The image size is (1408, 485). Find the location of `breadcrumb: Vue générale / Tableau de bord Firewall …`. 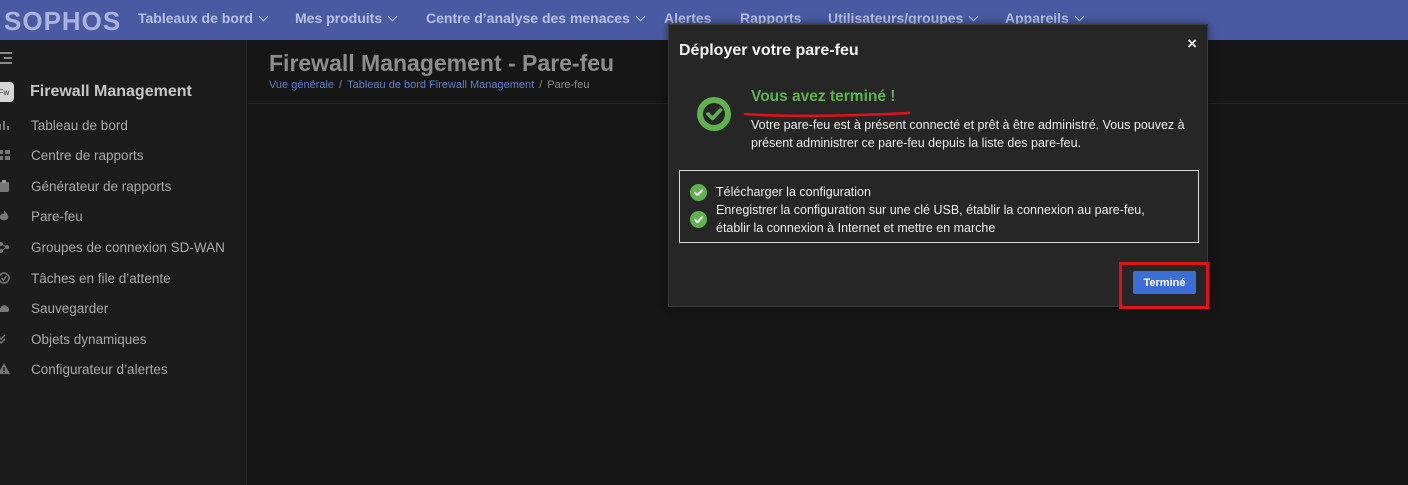

breadcrumb: Vue générale / Tableau de bord Firewall … is located at coordinates (429, 85).